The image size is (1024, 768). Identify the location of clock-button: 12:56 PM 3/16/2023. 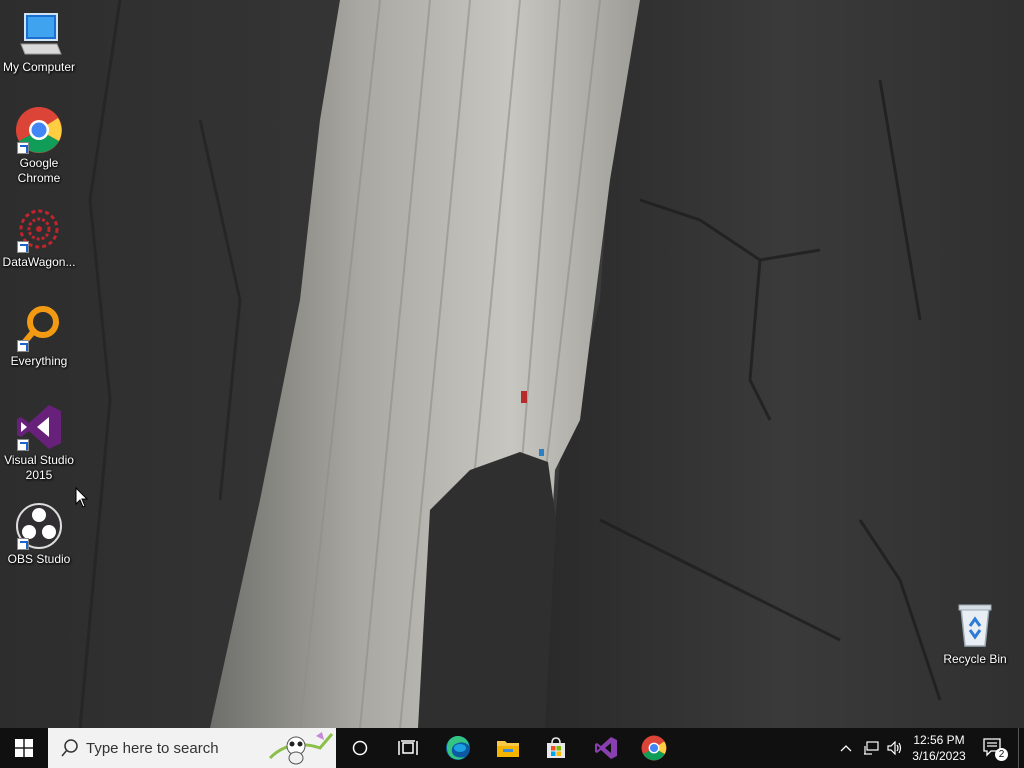
(939, 748).